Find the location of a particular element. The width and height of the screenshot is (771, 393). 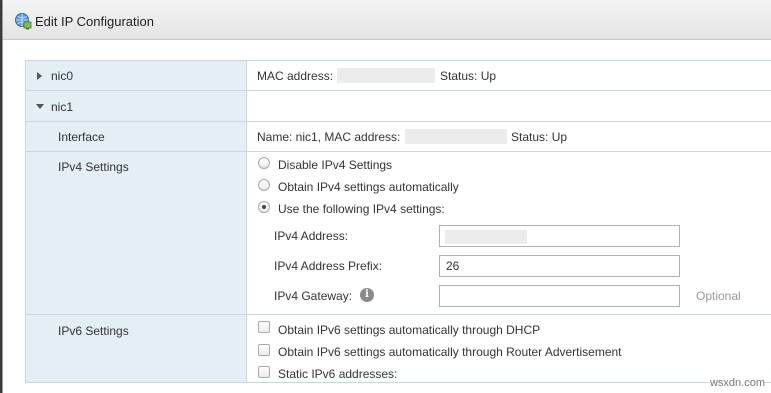

interface-name-text: Name: nic1, MAC address: is located at coordinates (329, 137).